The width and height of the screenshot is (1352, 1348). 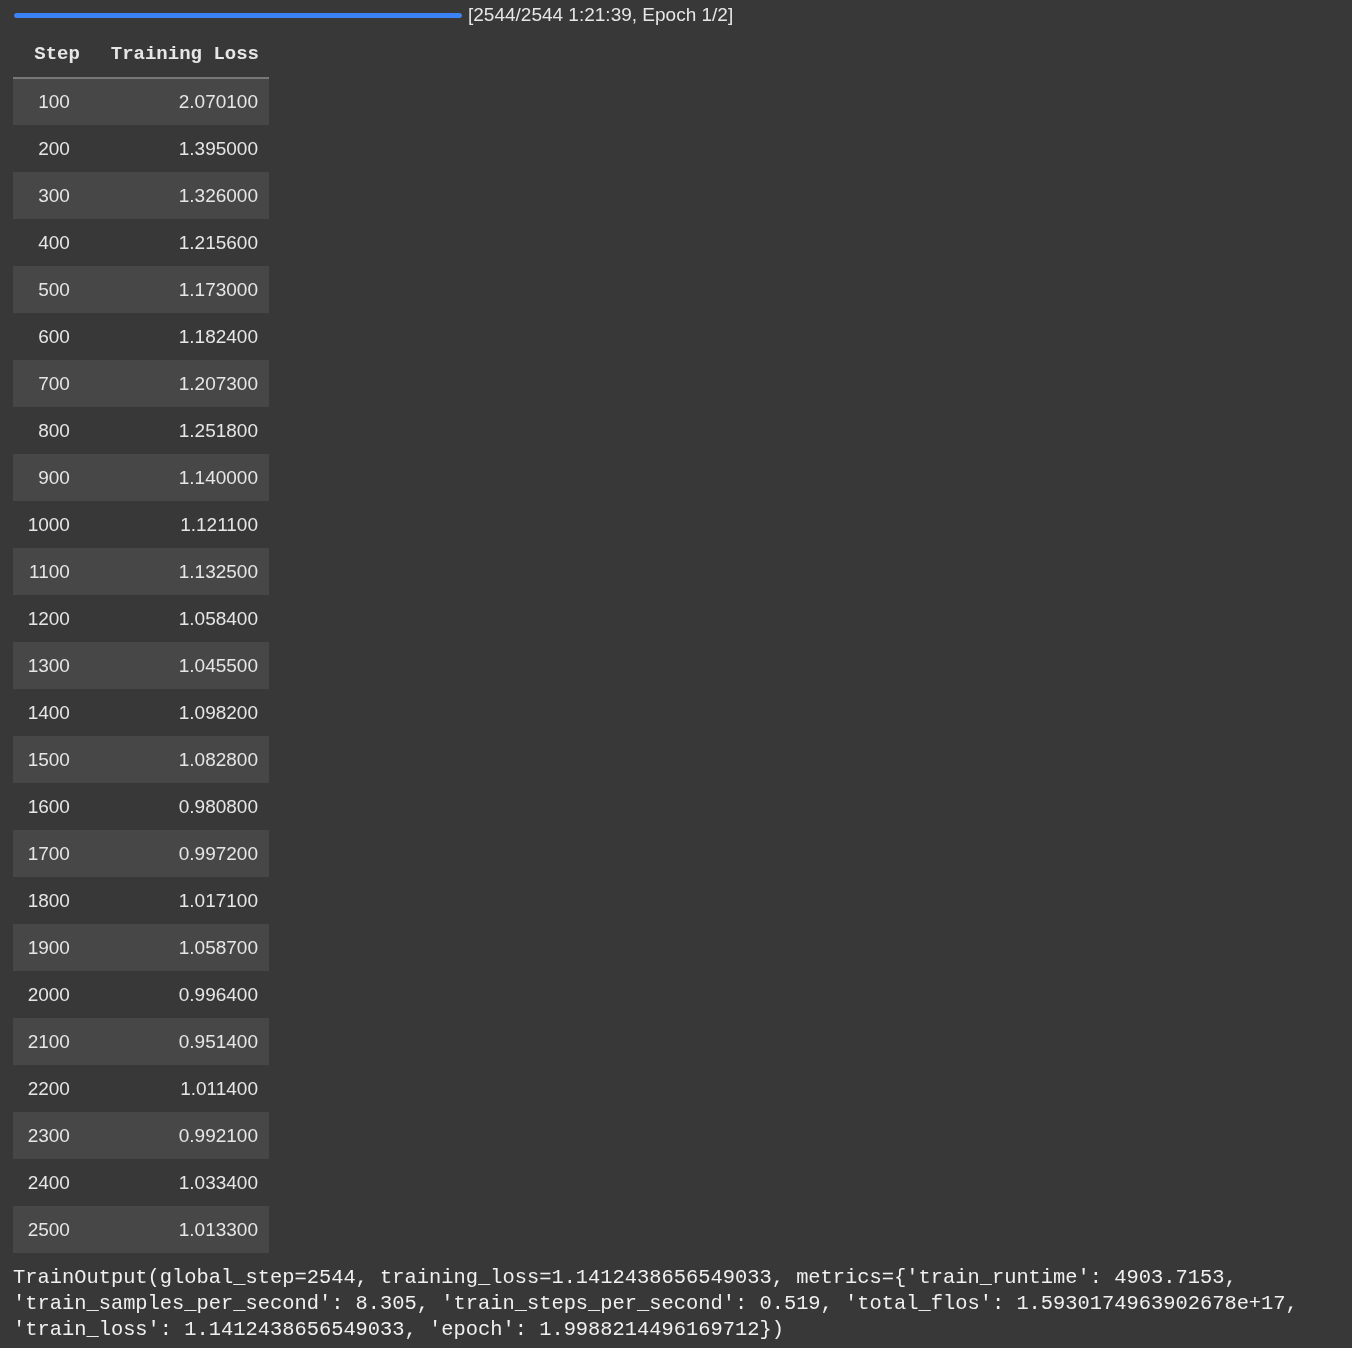 I want to click on step-cell: 2500, so click(x=51, y=1229).